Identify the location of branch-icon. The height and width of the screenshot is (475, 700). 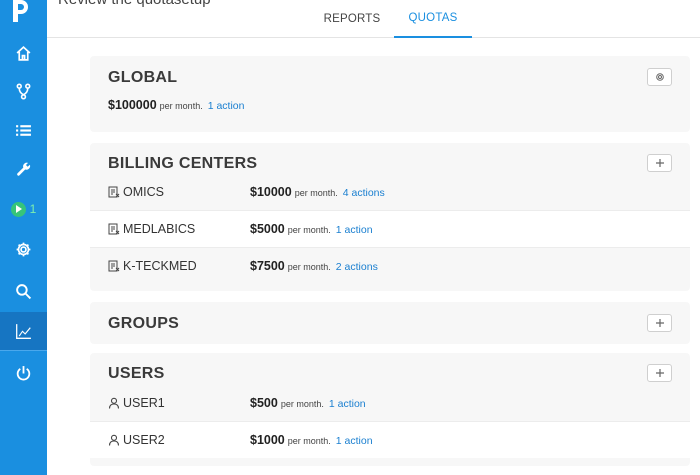
(23, 91).